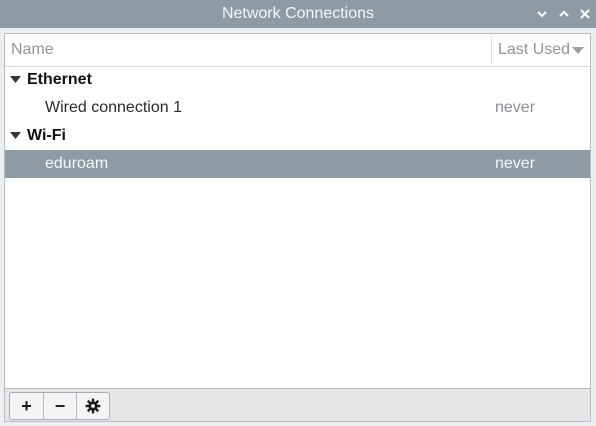 This screenshot has width=596, height=426. What do you see at coordinates (297, 164) in the screenshot?
I see `list-item-eduroam: eduroam never` at bounding box center [297, 164].